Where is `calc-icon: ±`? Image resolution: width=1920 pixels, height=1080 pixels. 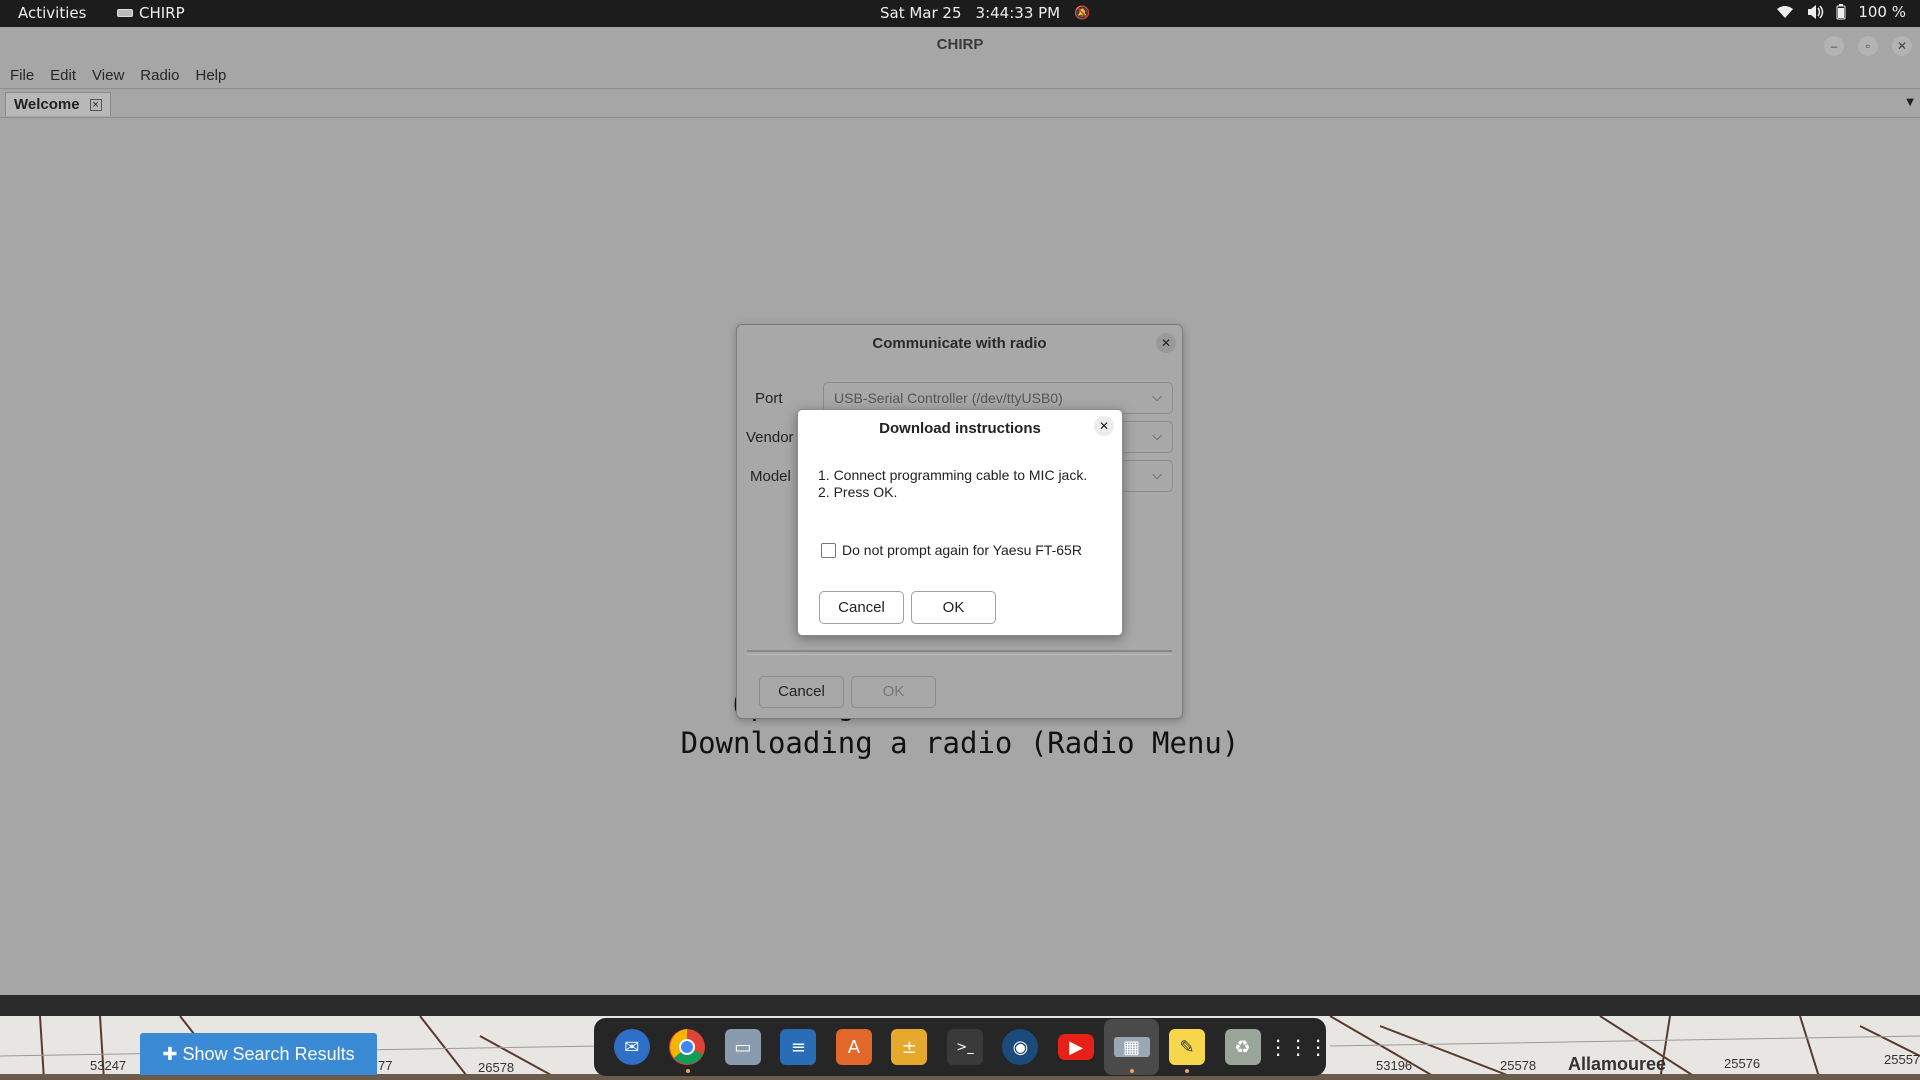
calc-icon: ± is located at coordinates (910, 1047).